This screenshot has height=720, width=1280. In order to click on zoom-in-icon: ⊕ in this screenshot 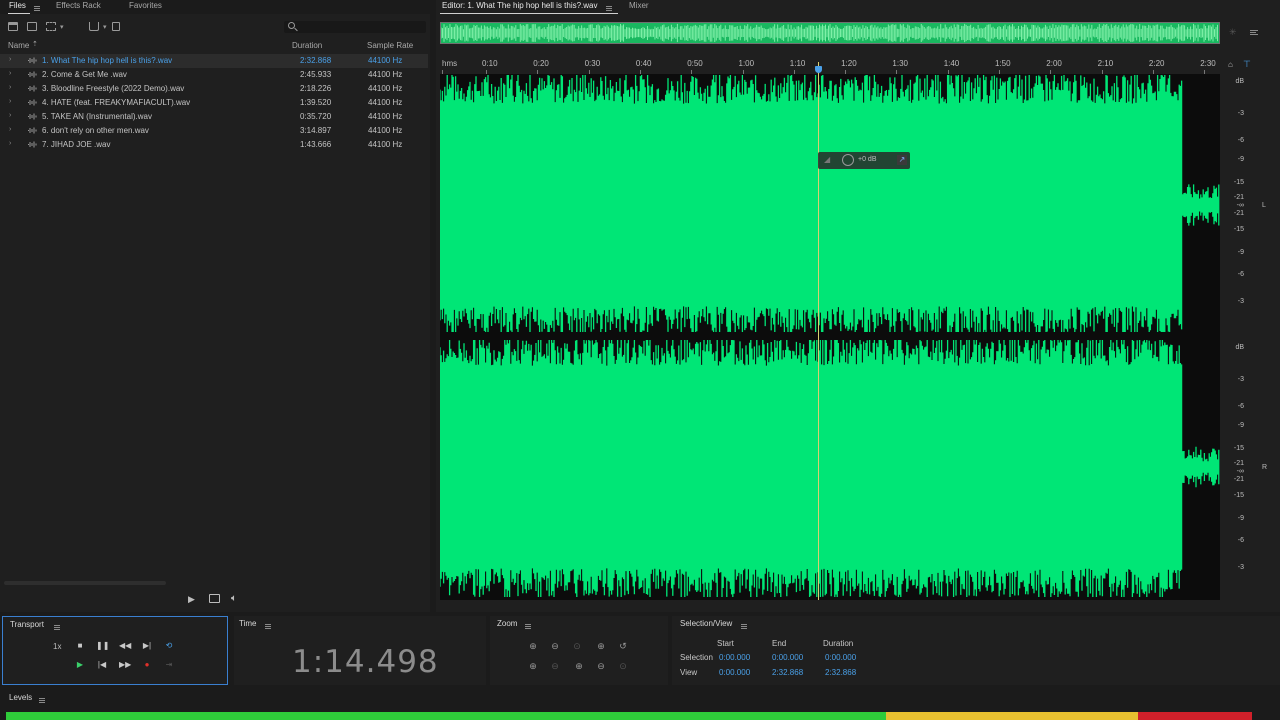, I will do `click(533, 666)`.